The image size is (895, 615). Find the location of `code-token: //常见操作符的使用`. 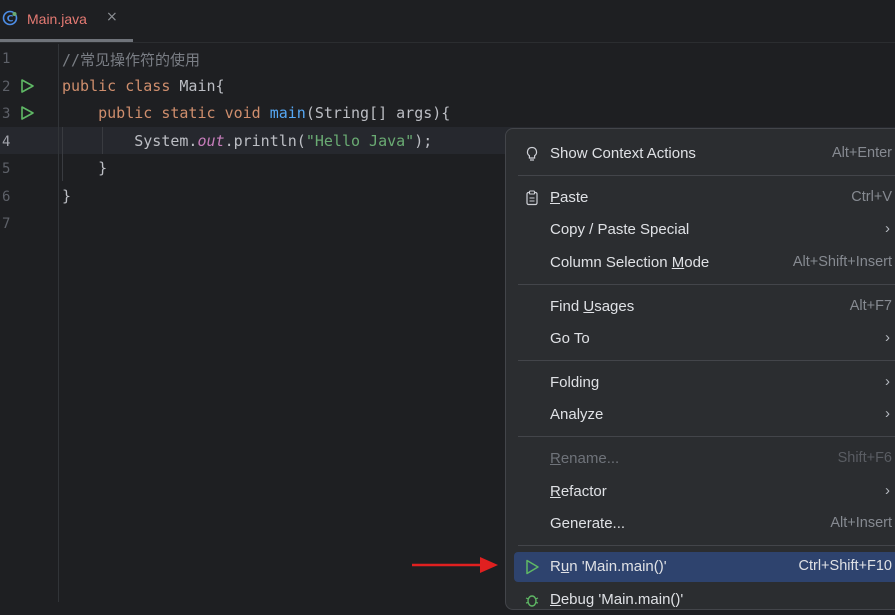

code-token: //常见操作符的使用 is located at coordinates (131, 60).